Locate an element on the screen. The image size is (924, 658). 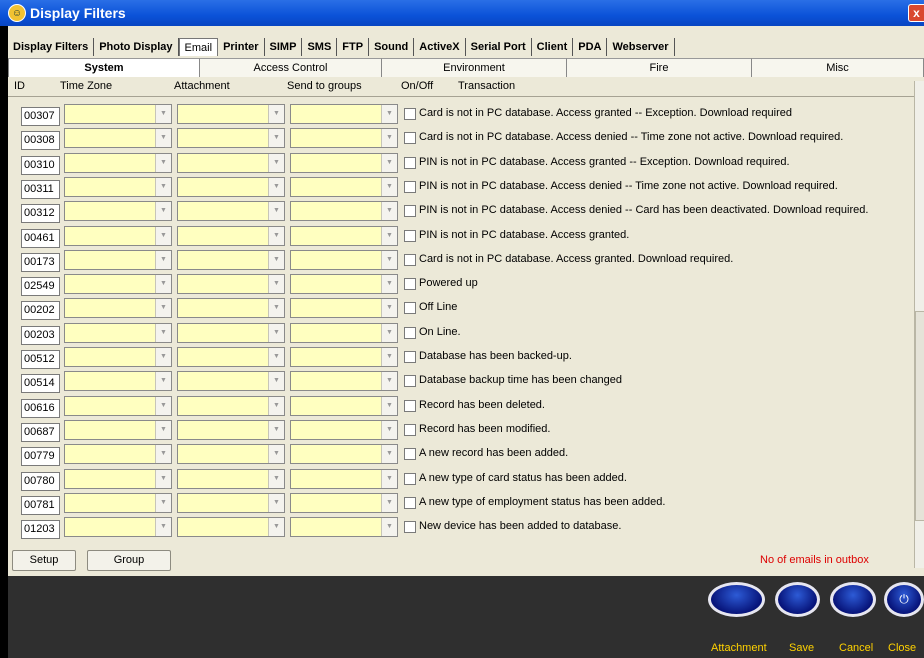
vertical-scrollbar is located at coordinates (919, 324).